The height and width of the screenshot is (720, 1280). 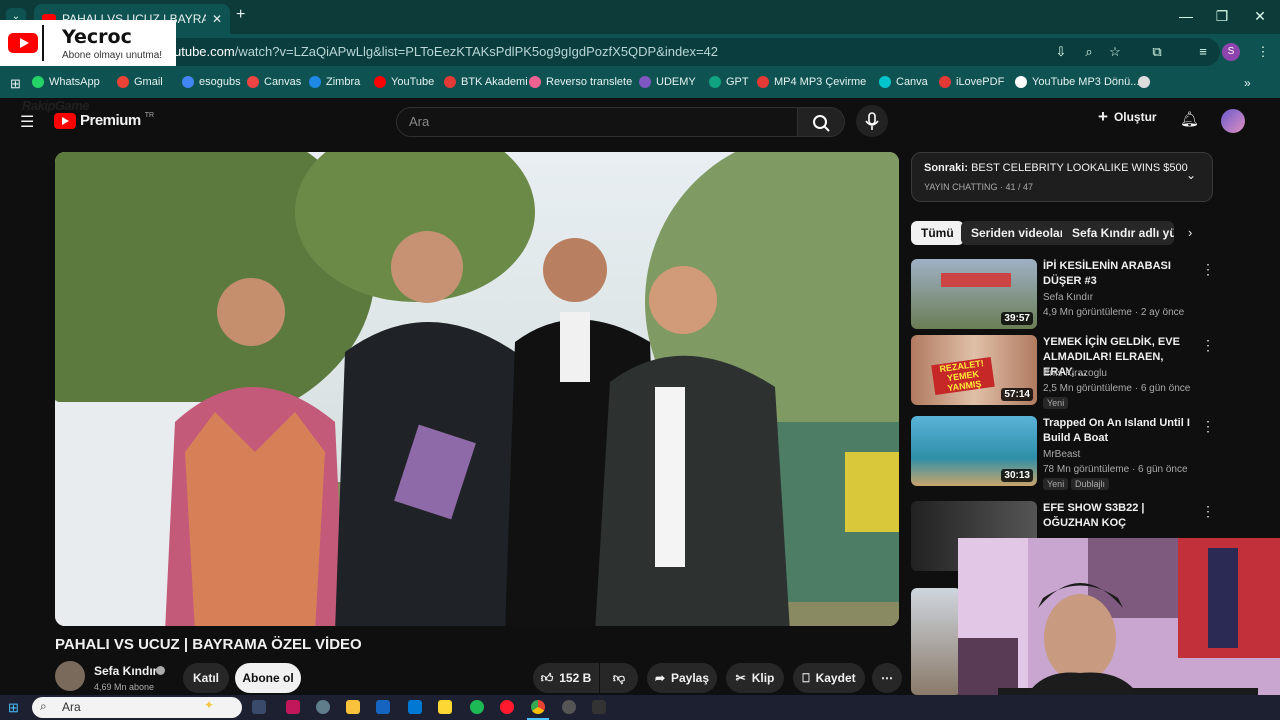 I want to click on bookmark-label: GPT, so click(x=737, y=82).